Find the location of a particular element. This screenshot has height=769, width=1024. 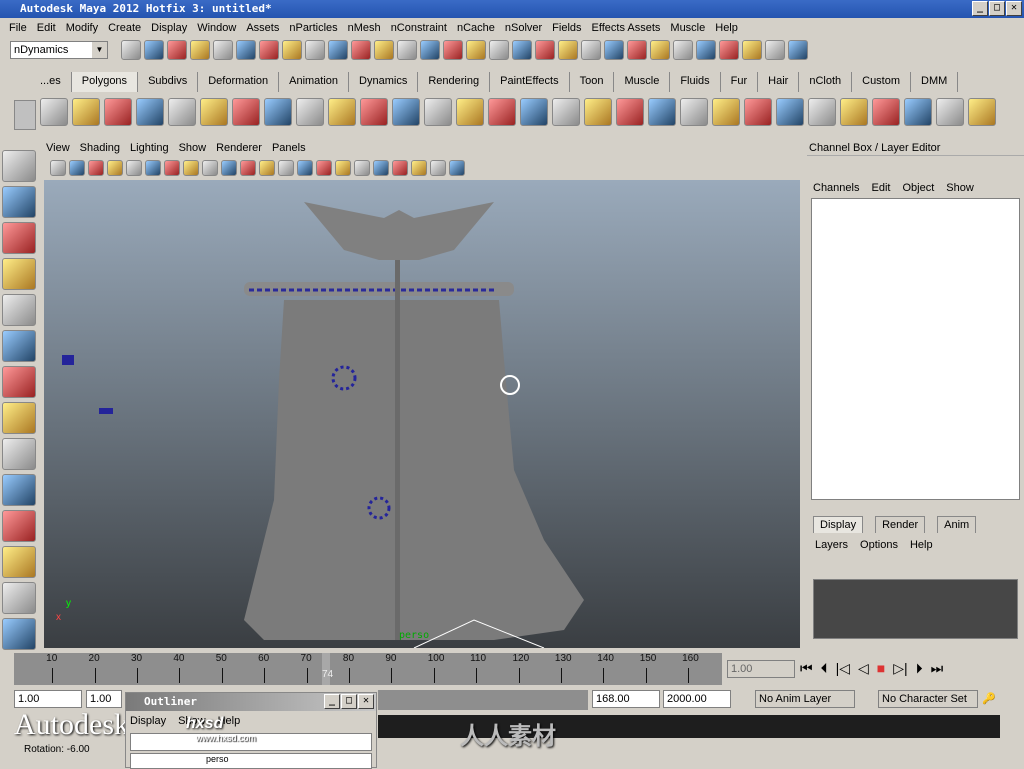

viewport-menu-renderer: Renderer is located at coordinates (239, 149).